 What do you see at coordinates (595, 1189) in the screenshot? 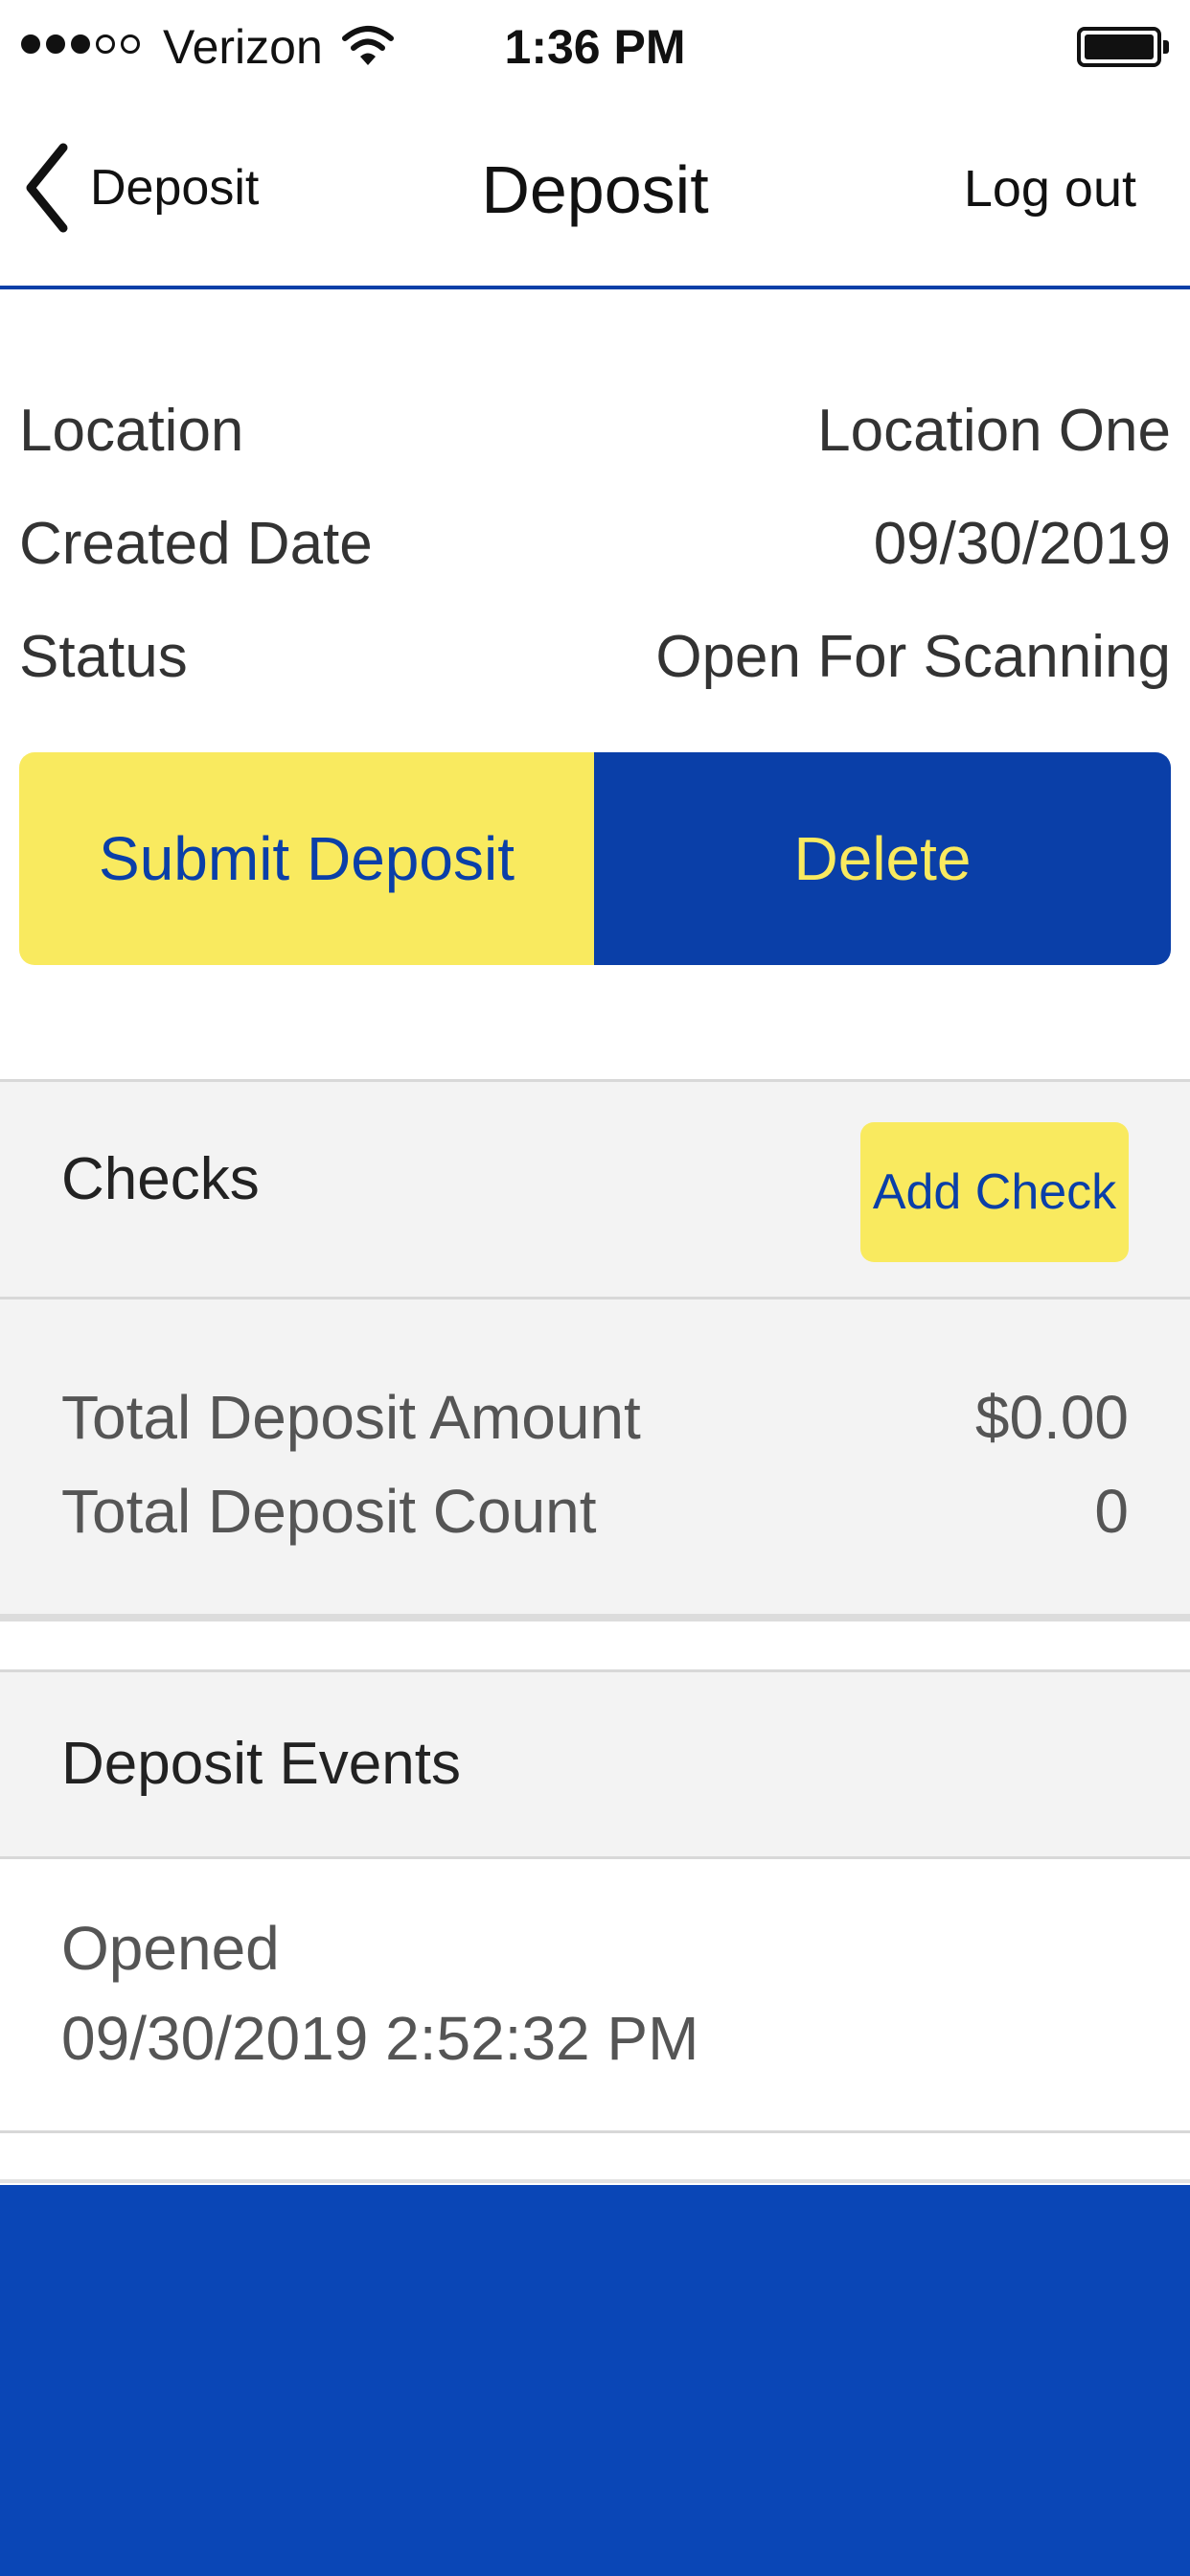
I see `checks-section-header: Checks Add Check` at bounding box center [595, 1189].